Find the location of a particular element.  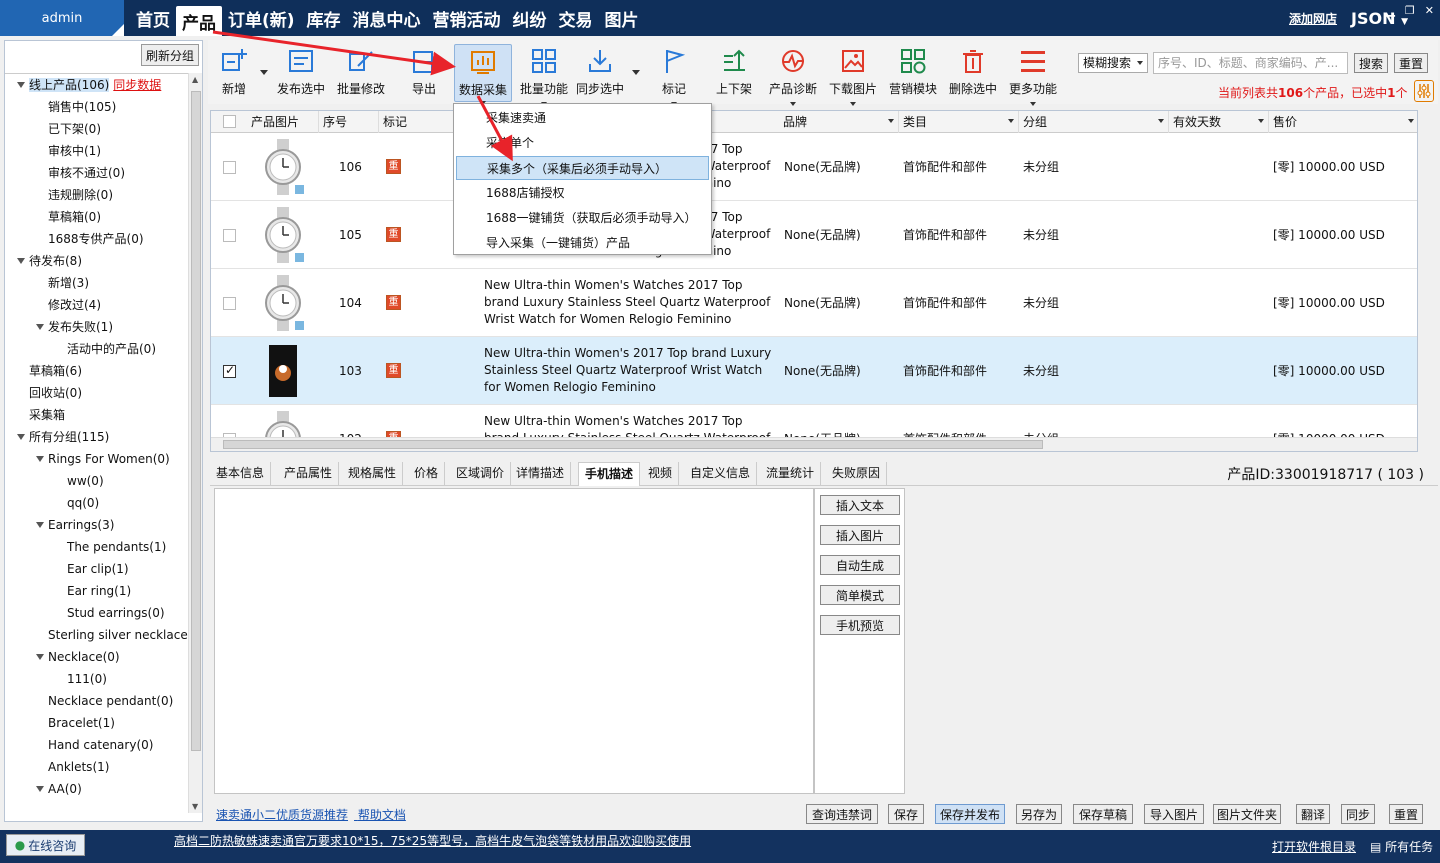

menu-item: 1688店铺授权 is located at coordinates (582, 193).